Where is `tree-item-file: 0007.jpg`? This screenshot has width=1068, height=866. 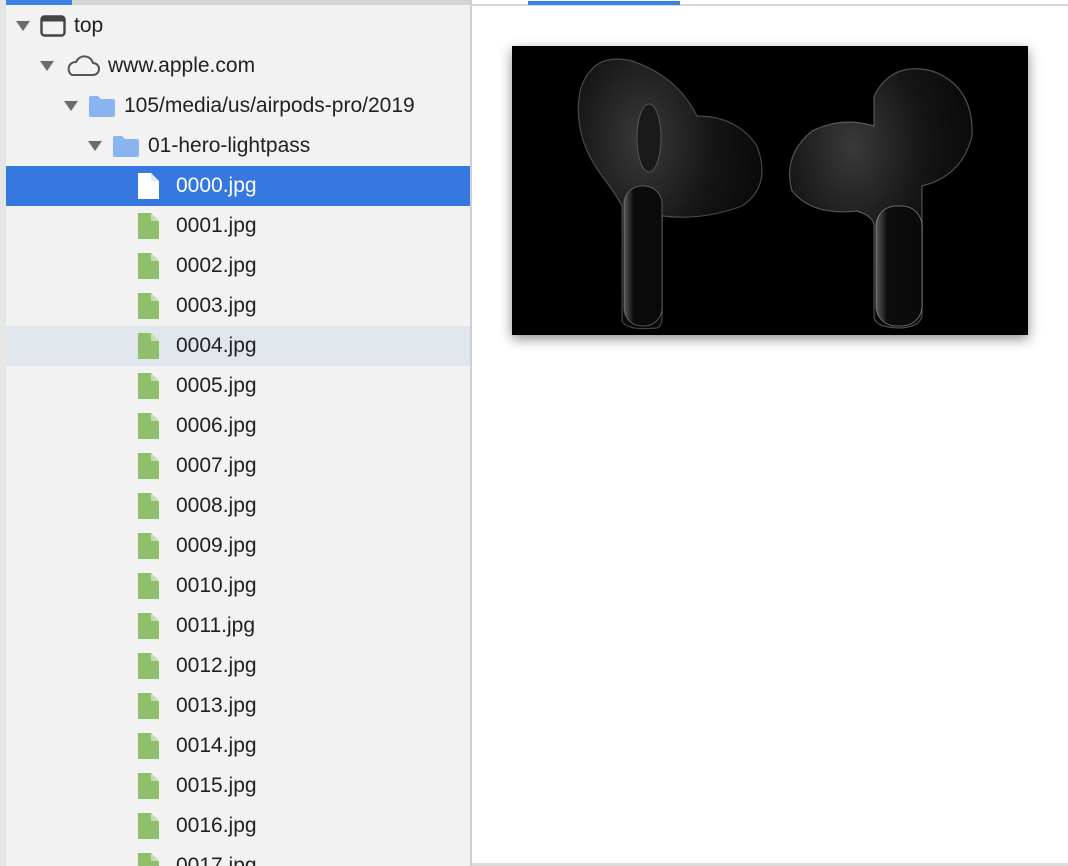
tree-item-file: 0007.jpg is located at coordinates (238, 466).